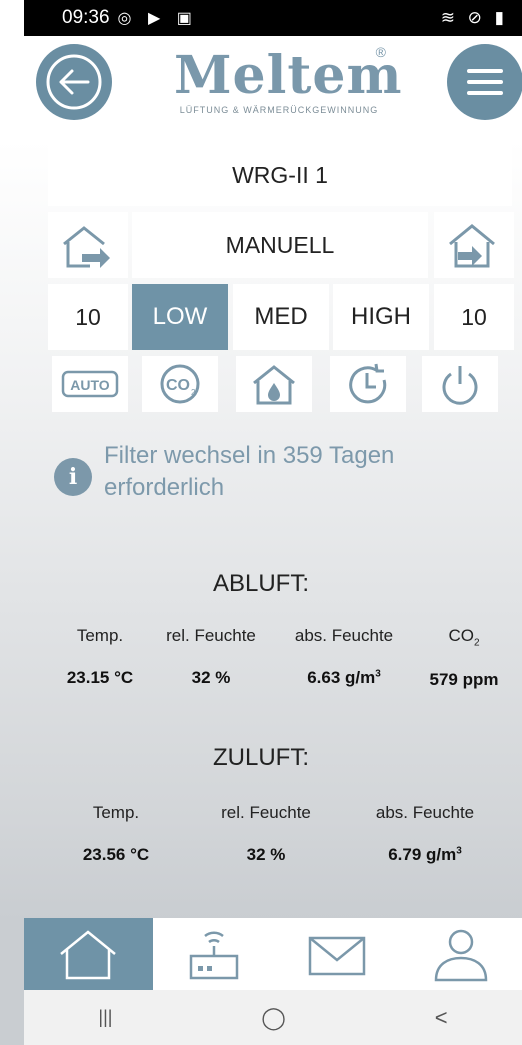 This screenshot has width=522, height=1045. Describe the element at coordinates (461, 635) in the screenshot. I see `abluft-co2-label: CO` at that location.